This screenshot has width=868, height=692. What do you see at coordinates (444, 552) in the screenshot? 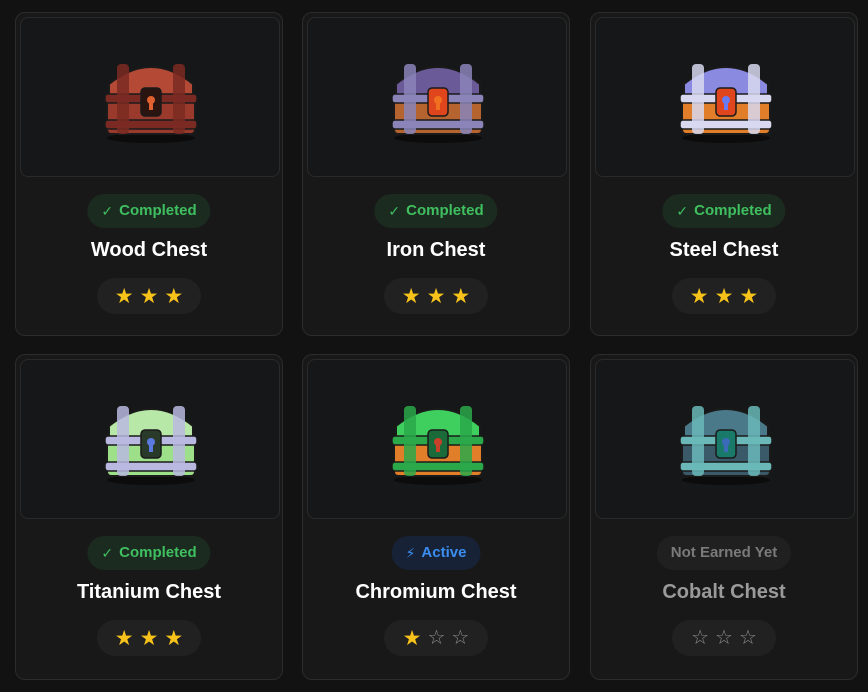
I see `status-label: Active` at bounding box center [444, 552].